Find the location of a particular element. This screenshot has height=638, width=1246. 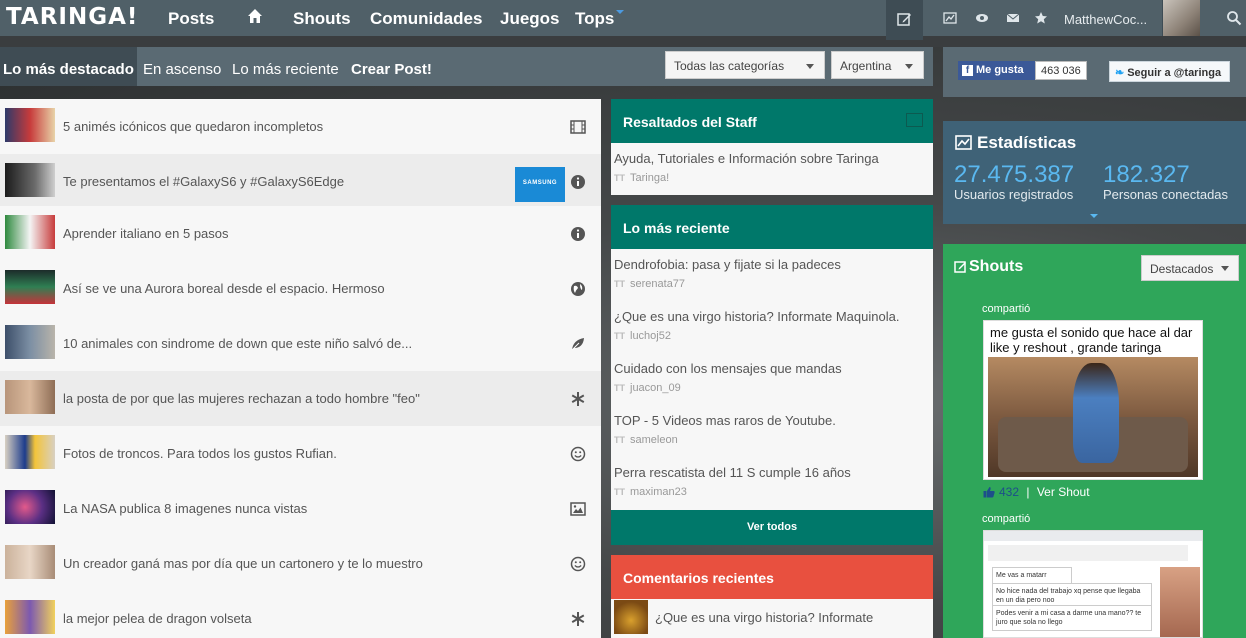

social-bar: f Me gusta 463 036 ❧ Seguir a @taringa is located at coordinates (1094, 72).